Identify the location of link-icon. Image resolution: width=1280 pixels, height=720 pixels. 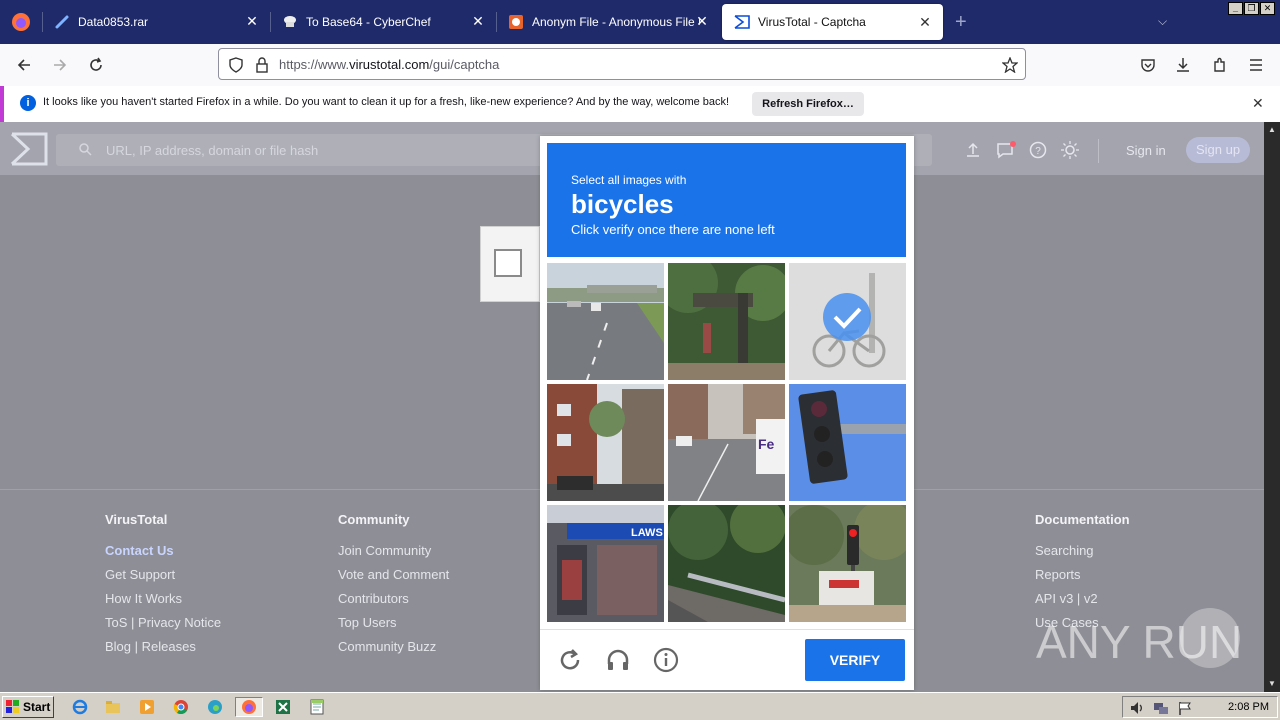
(62, 22).